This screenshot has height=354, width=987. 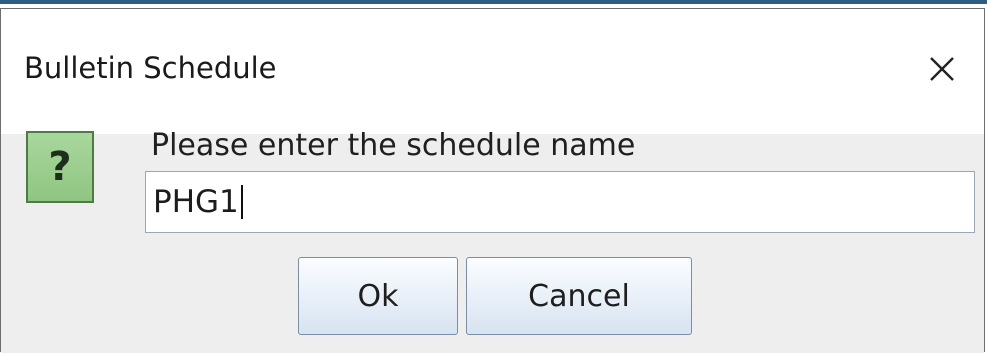 I want to click on close-icon, so click(x=942, y=69).